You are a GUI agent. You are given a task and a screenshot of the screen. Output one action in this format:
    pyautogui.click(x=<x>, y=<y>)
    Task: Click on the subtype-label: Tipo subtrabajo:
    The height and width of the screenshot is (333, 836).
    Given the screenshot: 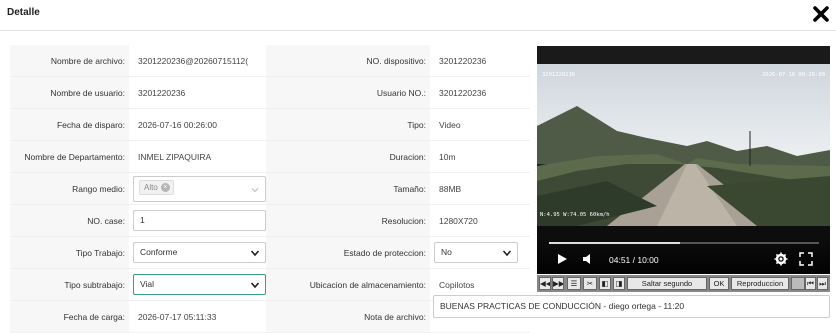 What is the action you would take?
    pyautogui.click(x=69, y=284)
    